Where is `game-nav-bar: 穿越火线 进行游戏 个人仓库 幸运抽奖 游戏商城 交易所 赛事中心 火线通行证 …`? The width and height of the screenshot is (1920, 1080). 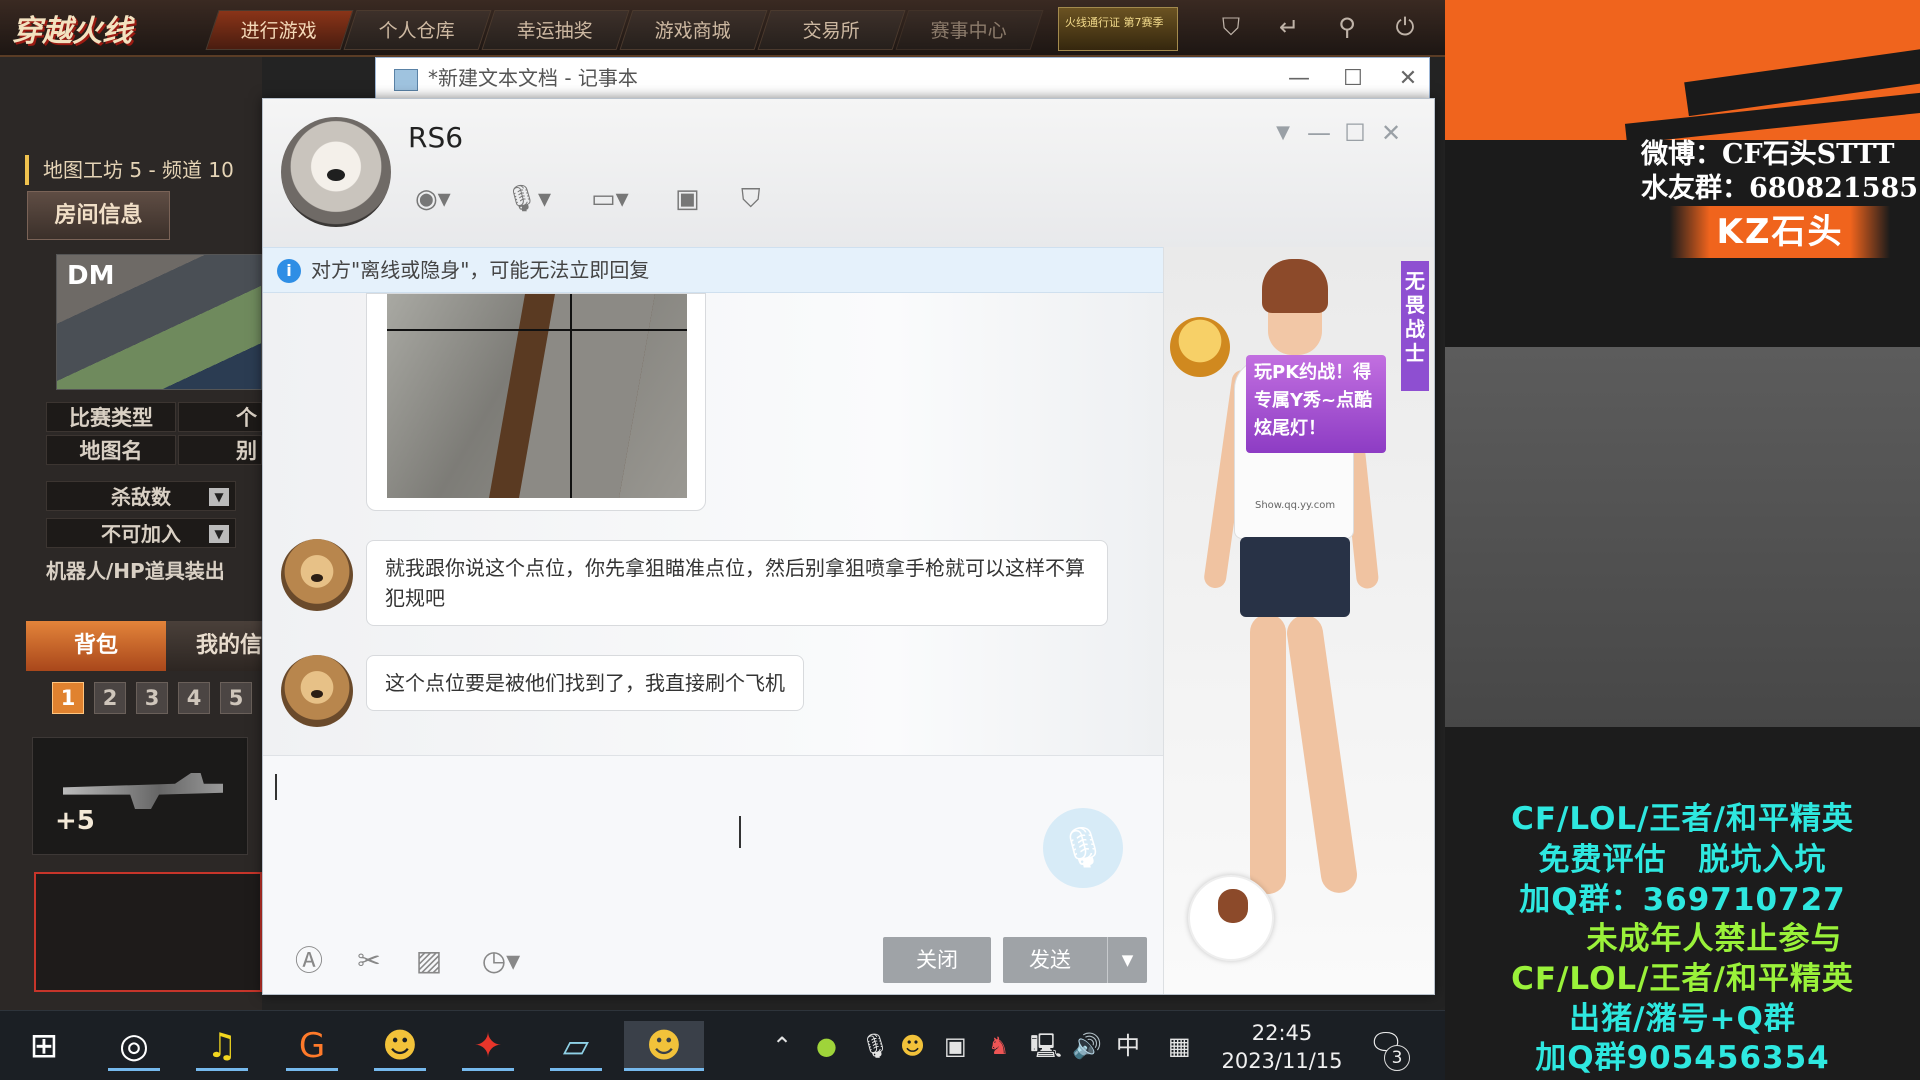
game-nav-bar: 穿越火线 进行游戏 个人仓库 幸运抽奖 游戏商城 交易所 赛事中心 火线通行证 … is located at coordinates (722, 28).